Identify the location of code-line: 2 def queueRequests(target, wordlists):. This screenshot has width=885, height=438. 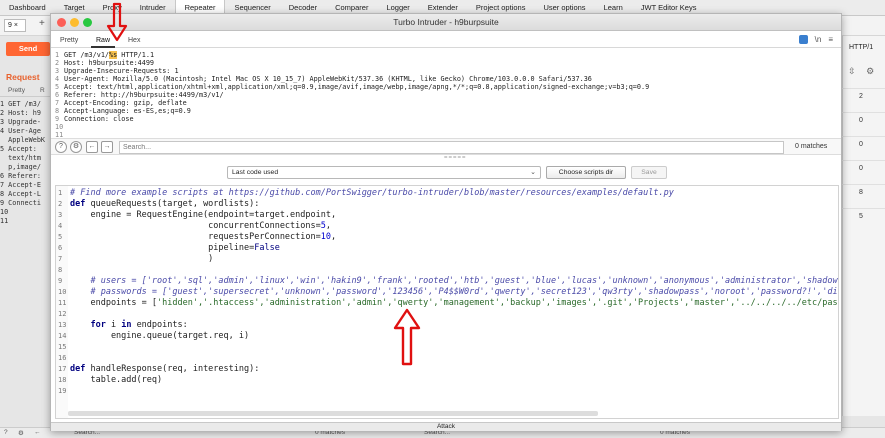
(158, 204).